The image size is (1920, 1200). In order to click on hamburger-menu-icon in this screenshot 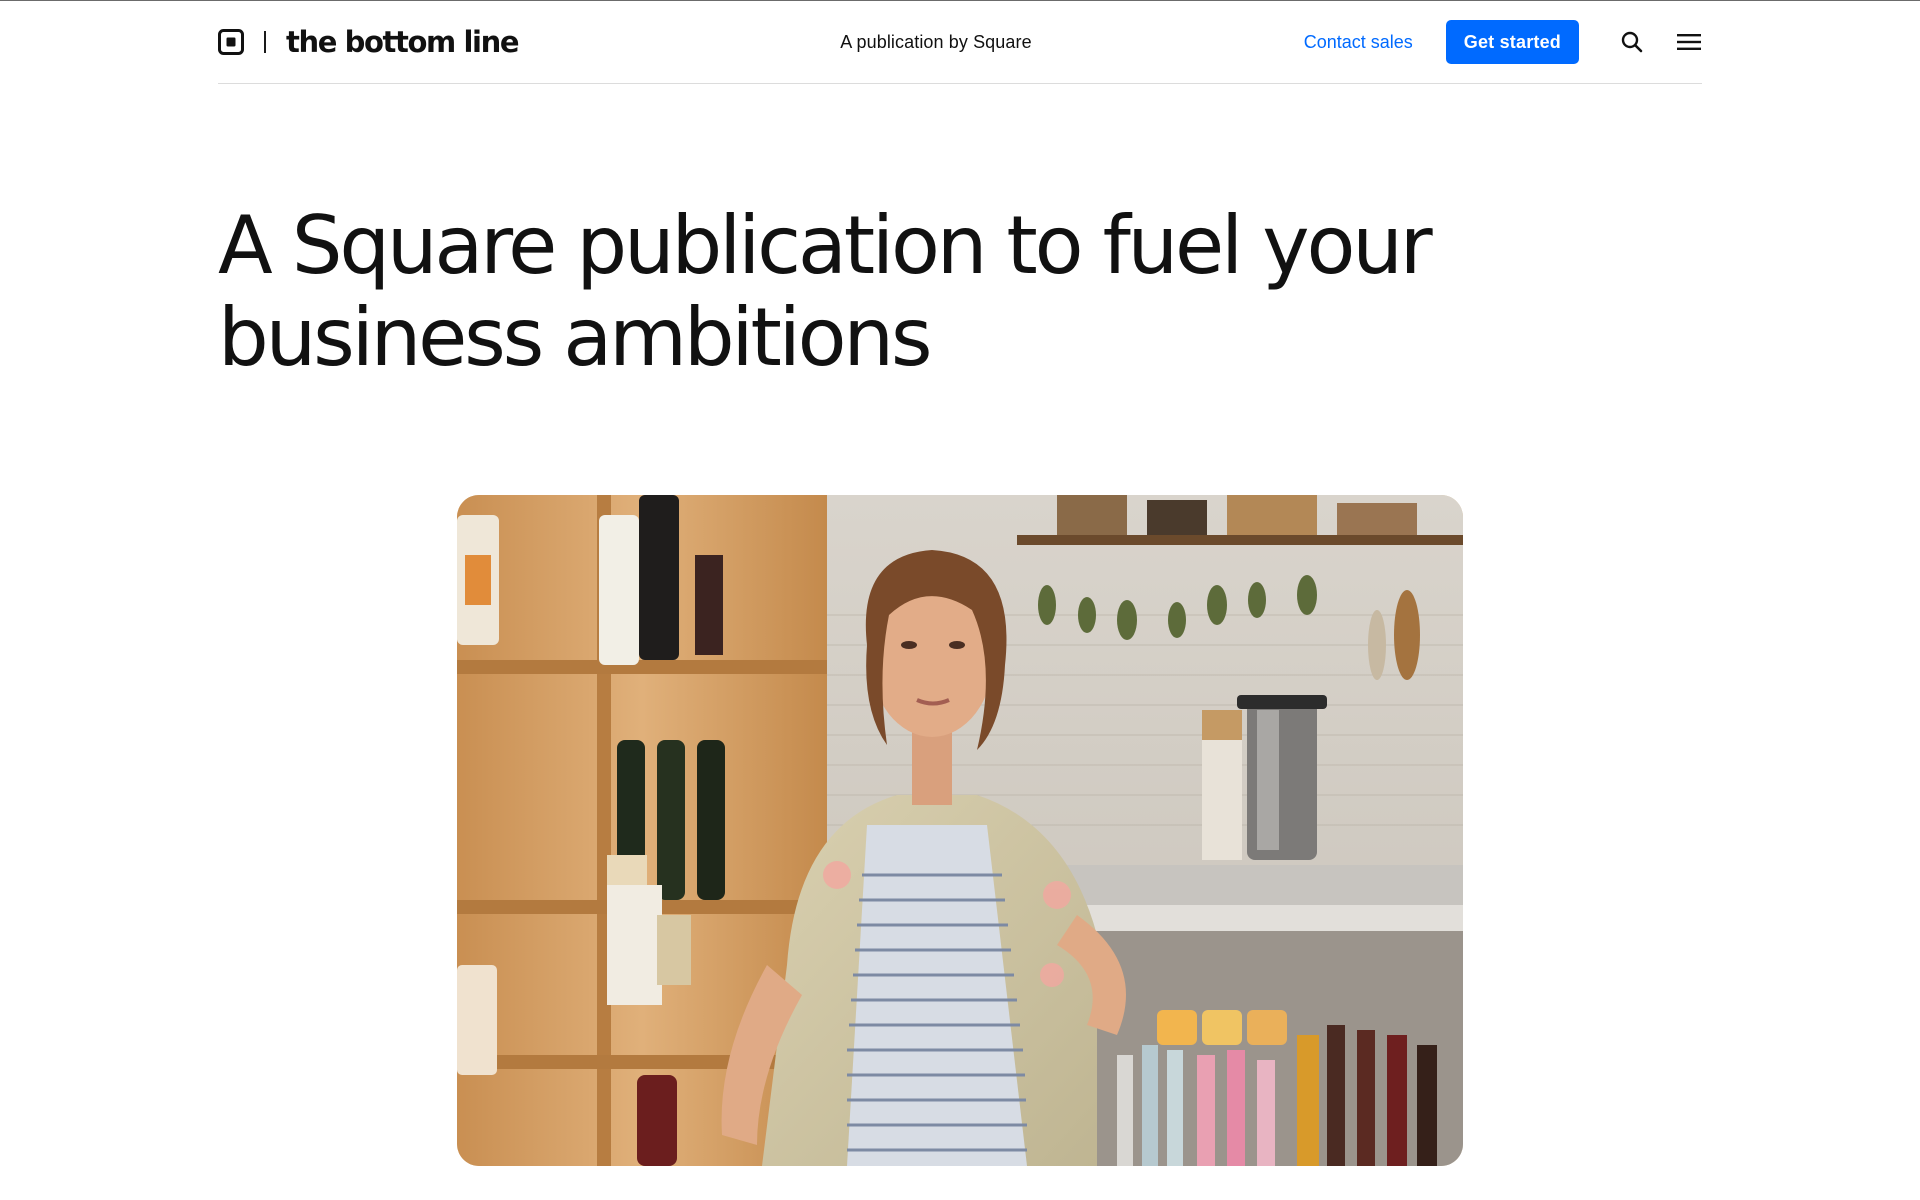, I will do `click(1689, 42)`.